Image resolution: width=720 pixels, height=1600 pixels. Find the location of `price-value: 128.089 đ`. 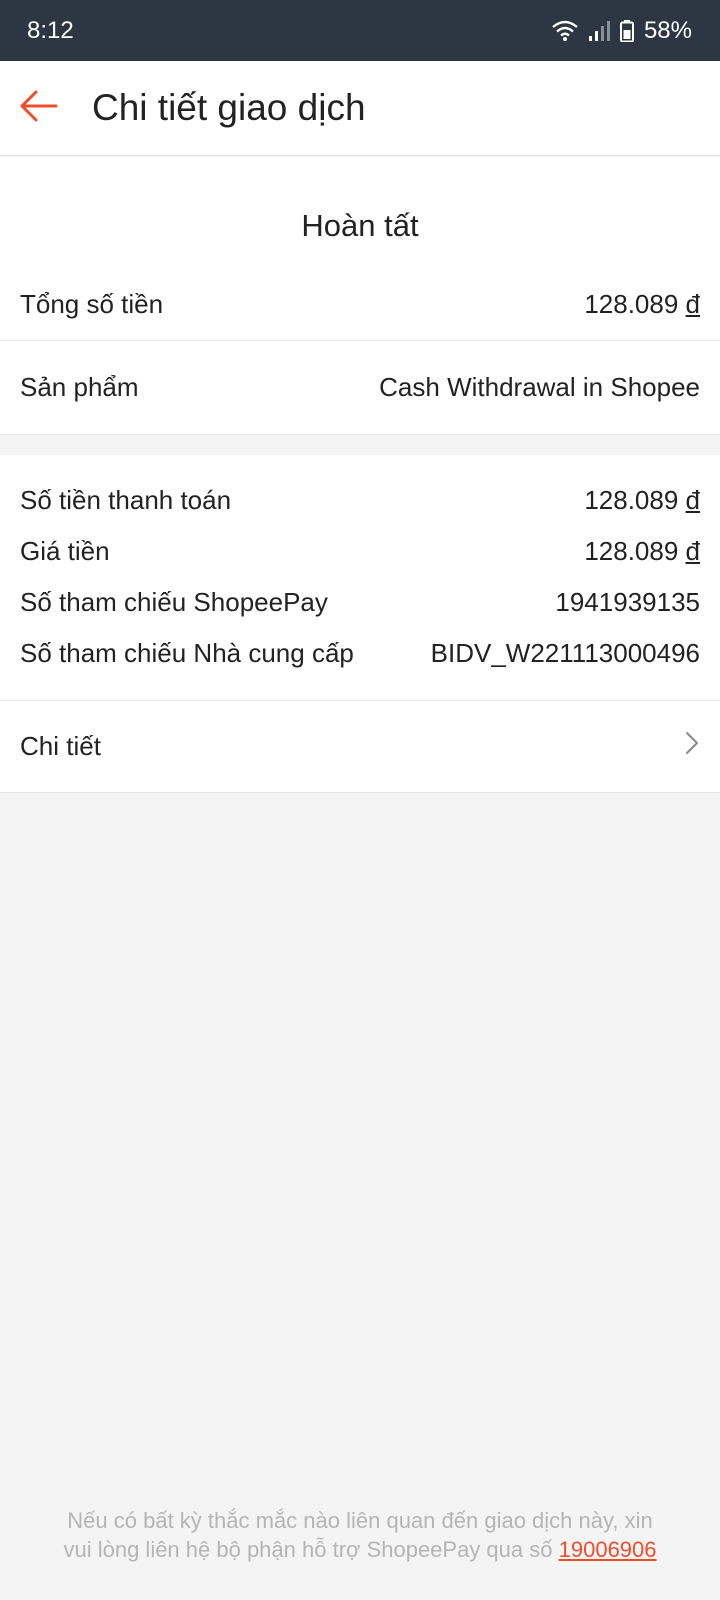

price-value: 128.089 đ is located at coordinates (642, 550).